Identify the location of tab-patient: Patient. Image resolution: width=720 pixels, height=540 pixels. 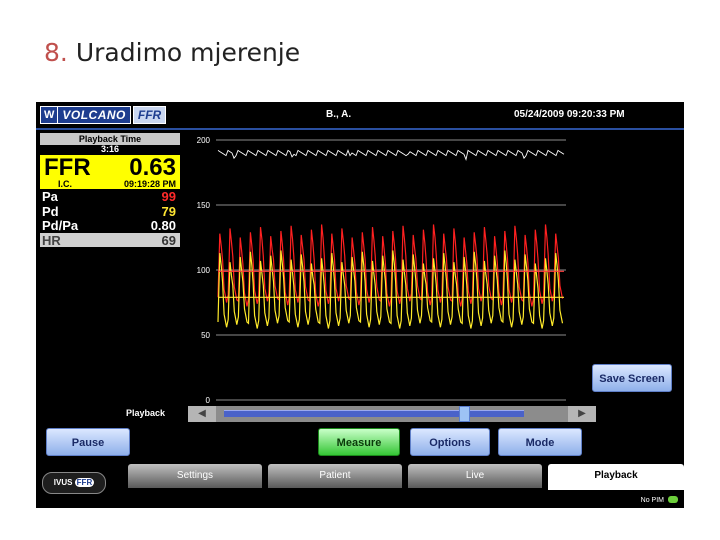
(335, 476).